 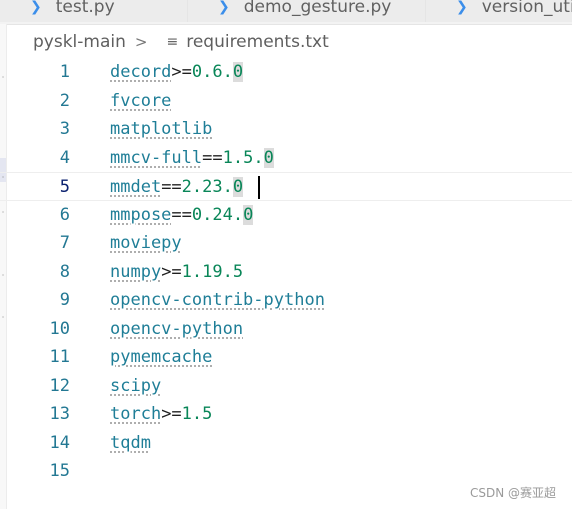 What do you see at coordinates (64, 72) in the screenshot?
I see `line-number: 1` at bounding box center [64, 72].